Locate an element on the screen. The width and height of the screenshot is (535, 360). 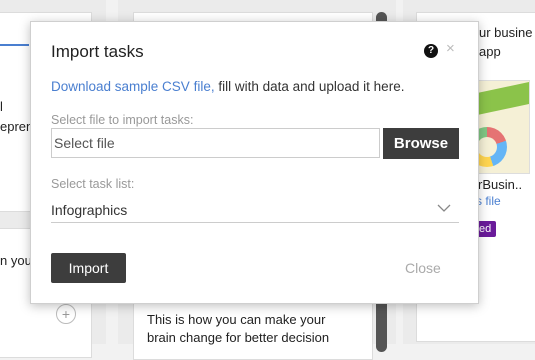
dialog-title: Import tasks is located at coordinates (97, 51).